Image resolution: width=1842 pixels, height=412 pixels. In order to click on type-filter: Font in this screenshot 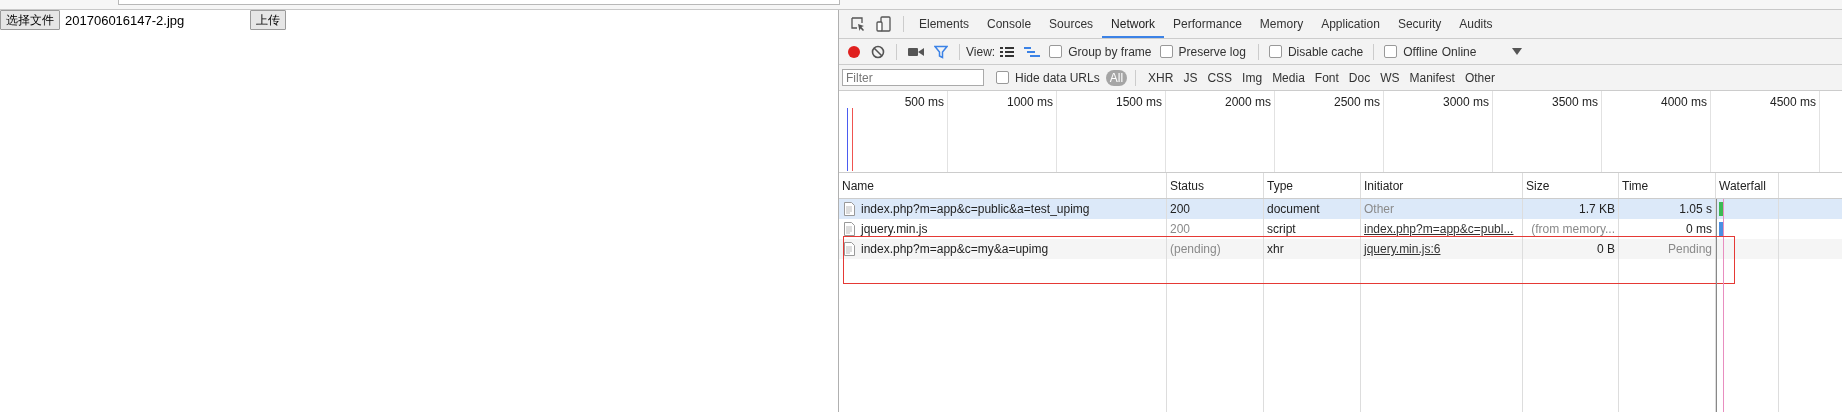, I will do `click(1326, 77)`.